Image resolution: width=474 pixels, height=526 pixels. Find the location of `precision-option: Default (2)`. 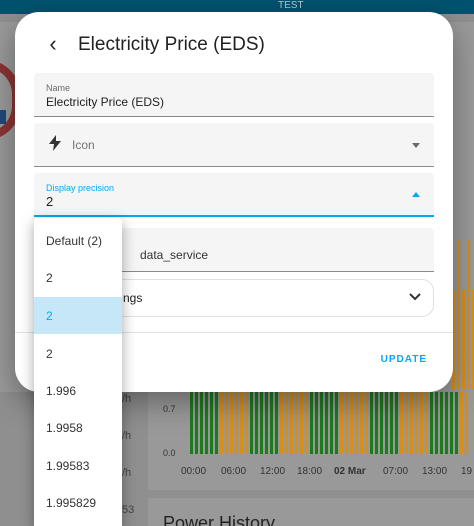

precision-option: Default (2) is located at coordinates (78, 240).